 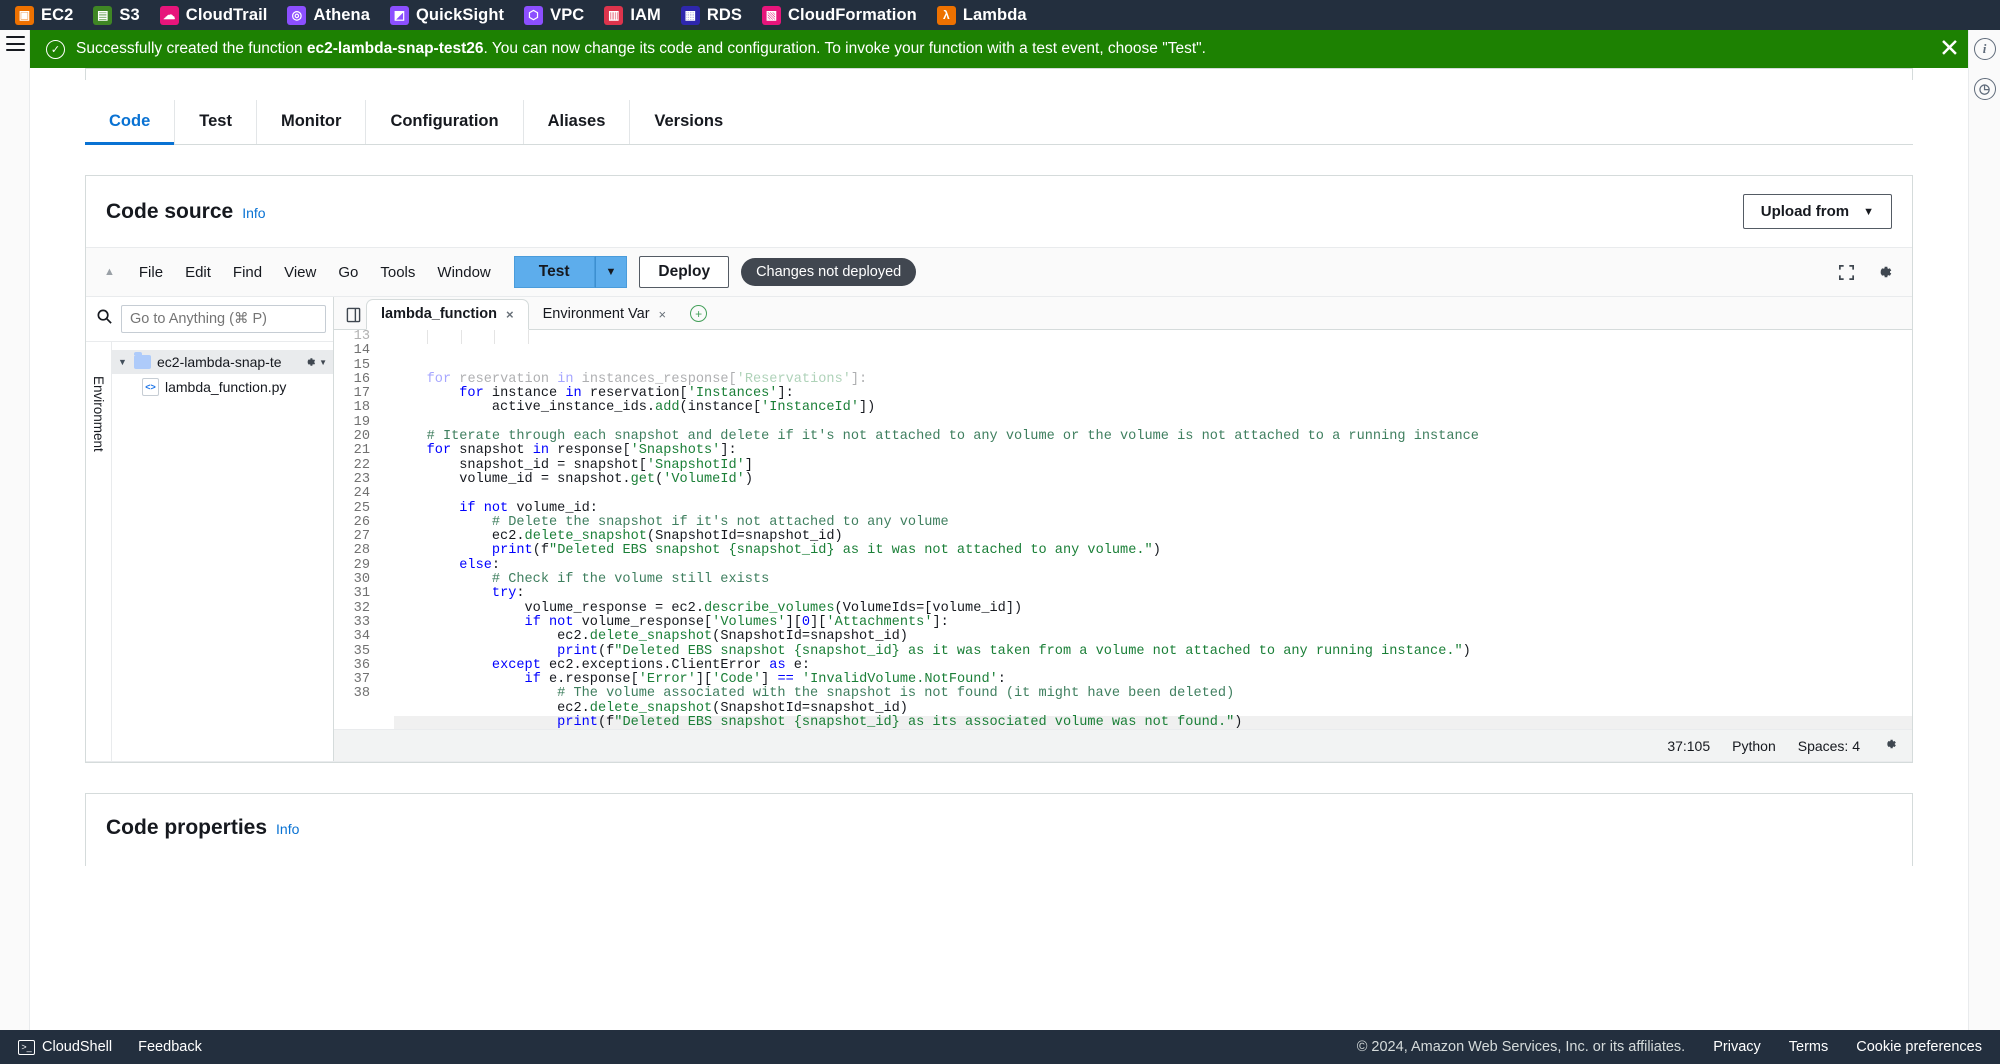 I want to click on tab-code: Code, so click(x=130, y=122).